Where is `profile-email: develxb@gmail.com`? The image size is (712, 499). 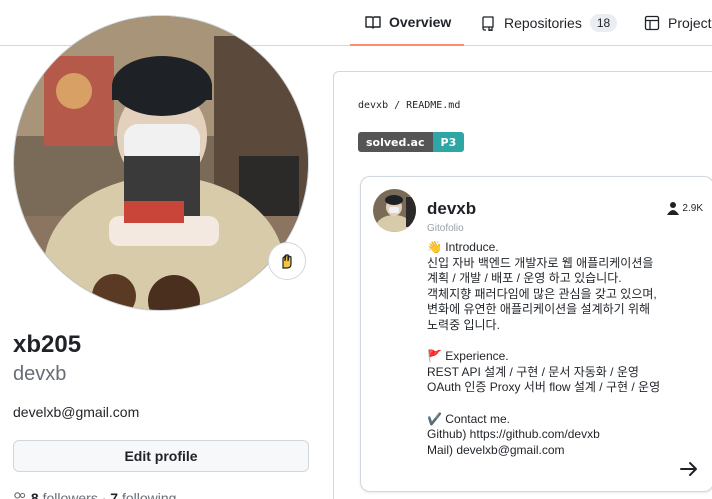
profile-email: develxb@gmail.com is located at coordinates (76, 412).